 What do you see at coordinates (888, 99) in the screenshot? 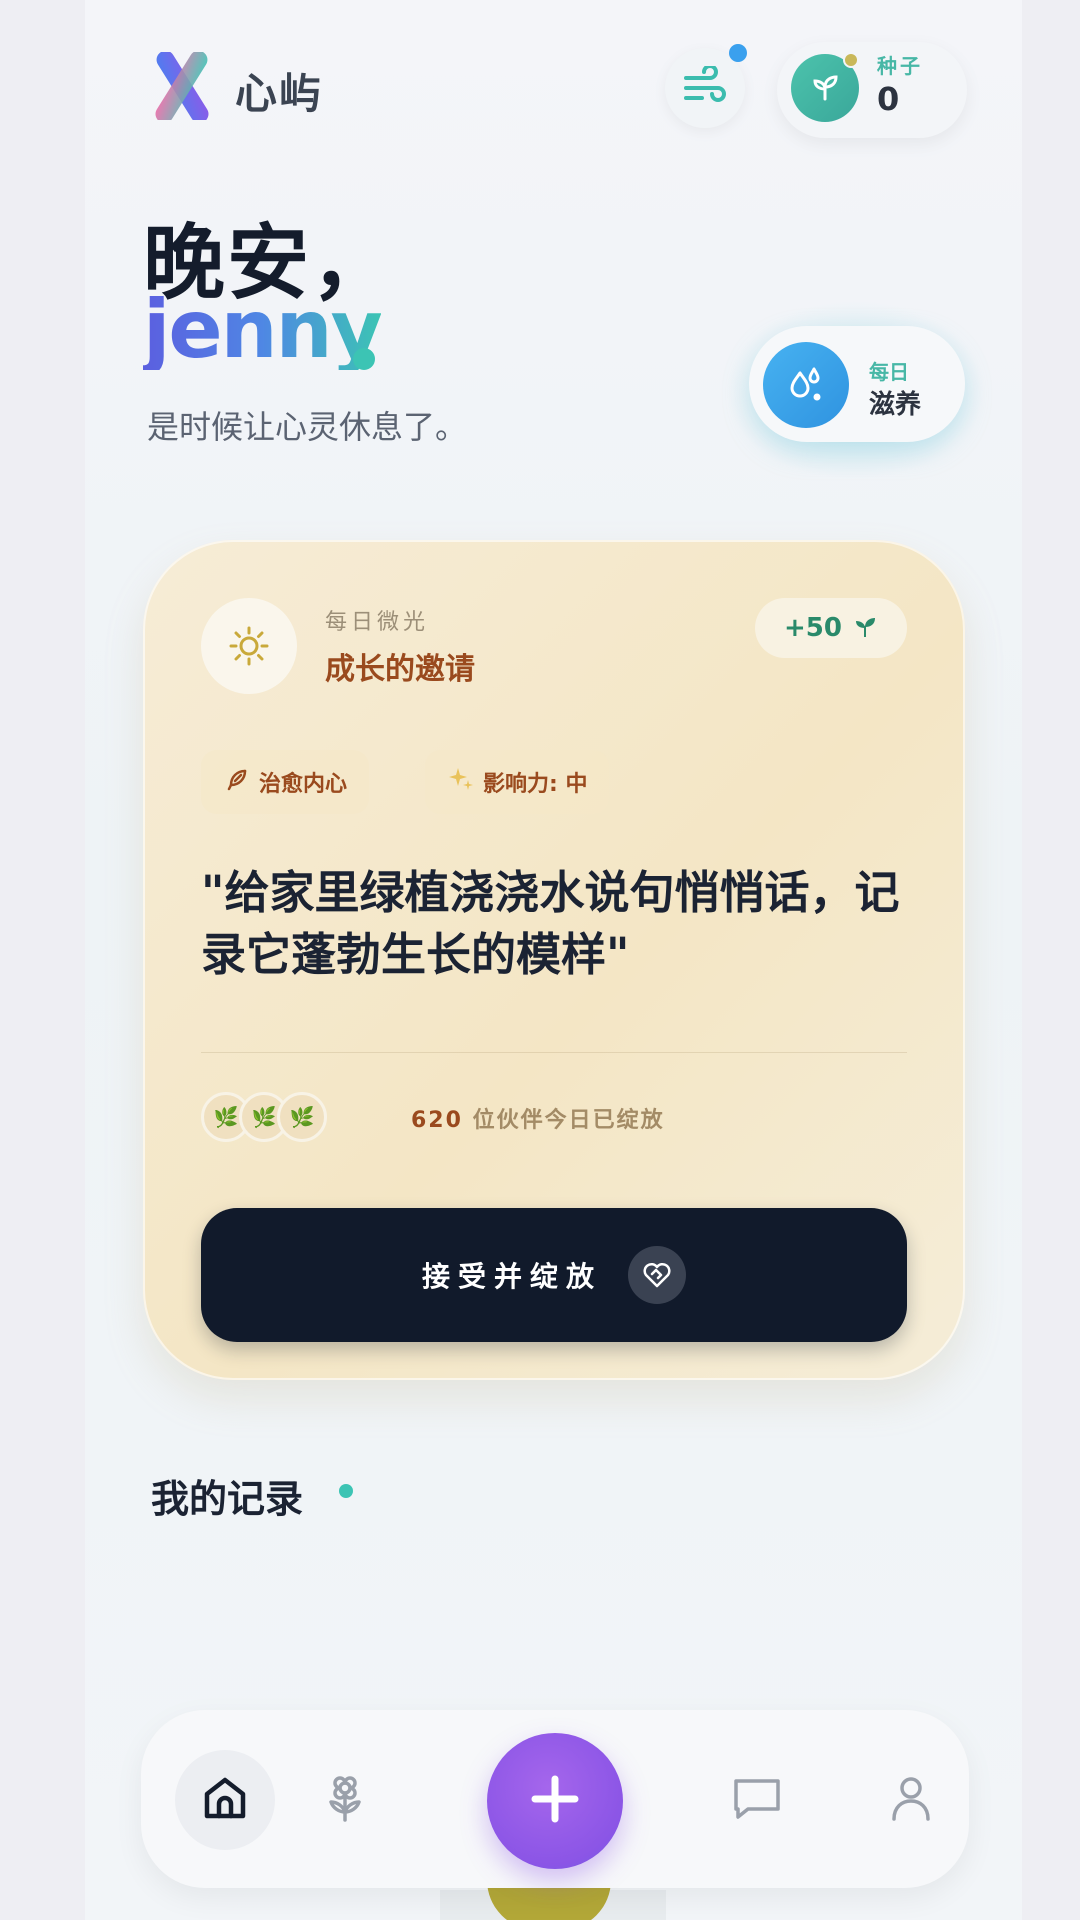
I see `seeds-count: 0` at bounding box center [888, 99].